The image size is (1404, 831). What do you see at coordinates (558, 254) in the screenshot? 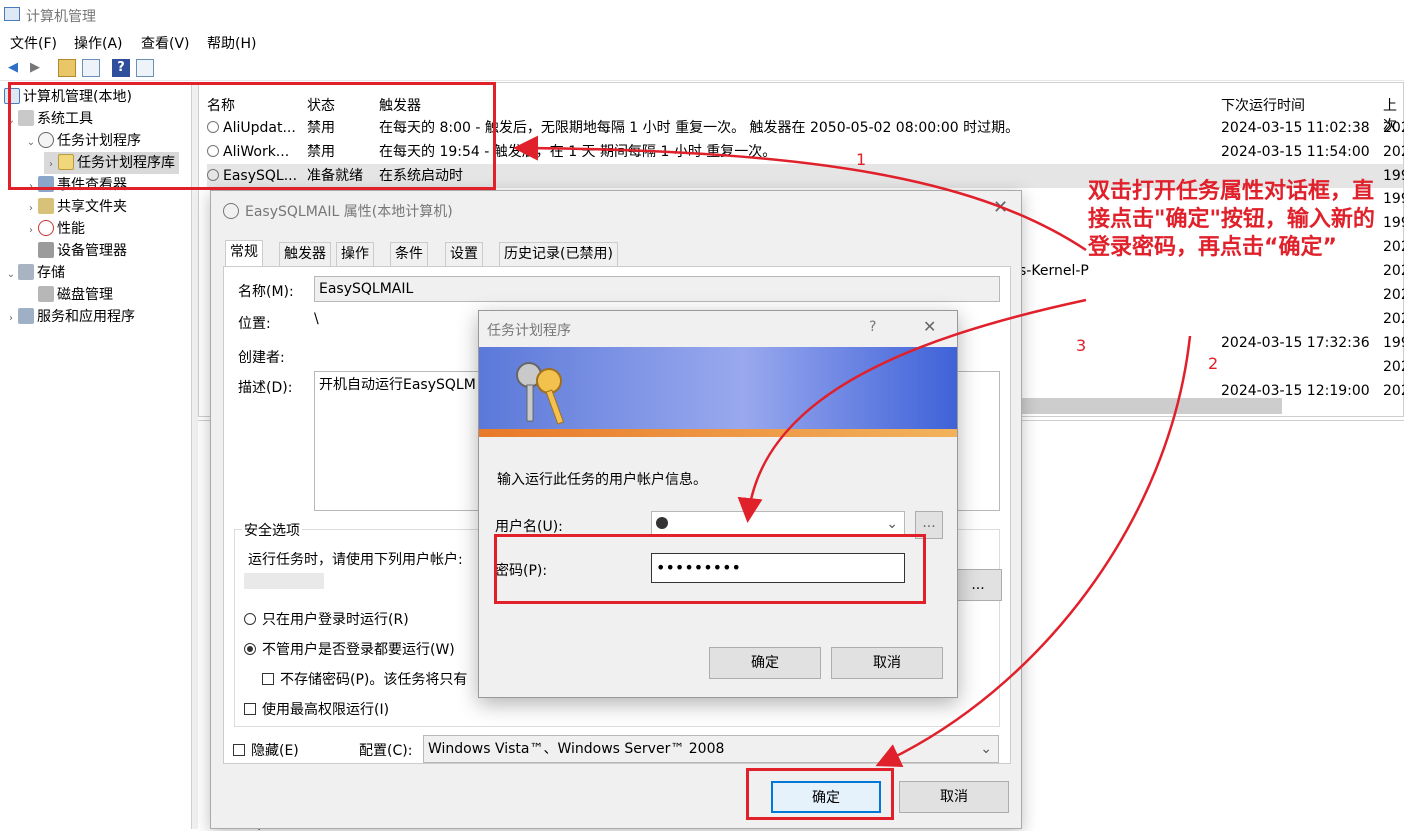
I see `tab-history: 历史记录(已禁用)` at bounding box center [558, 254].